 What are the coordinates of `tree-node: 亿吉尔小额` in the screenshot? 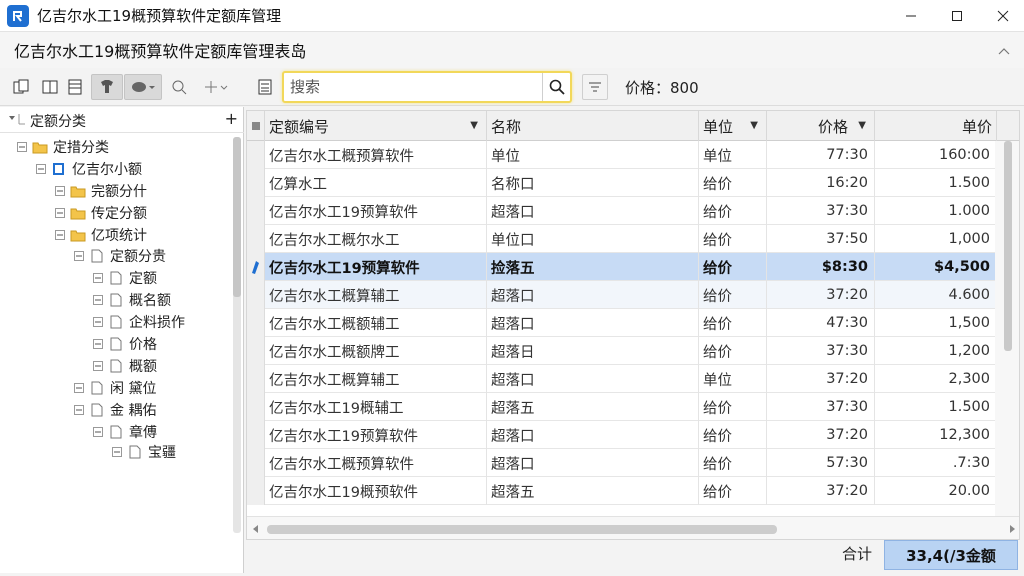 It's located at (88, 169).